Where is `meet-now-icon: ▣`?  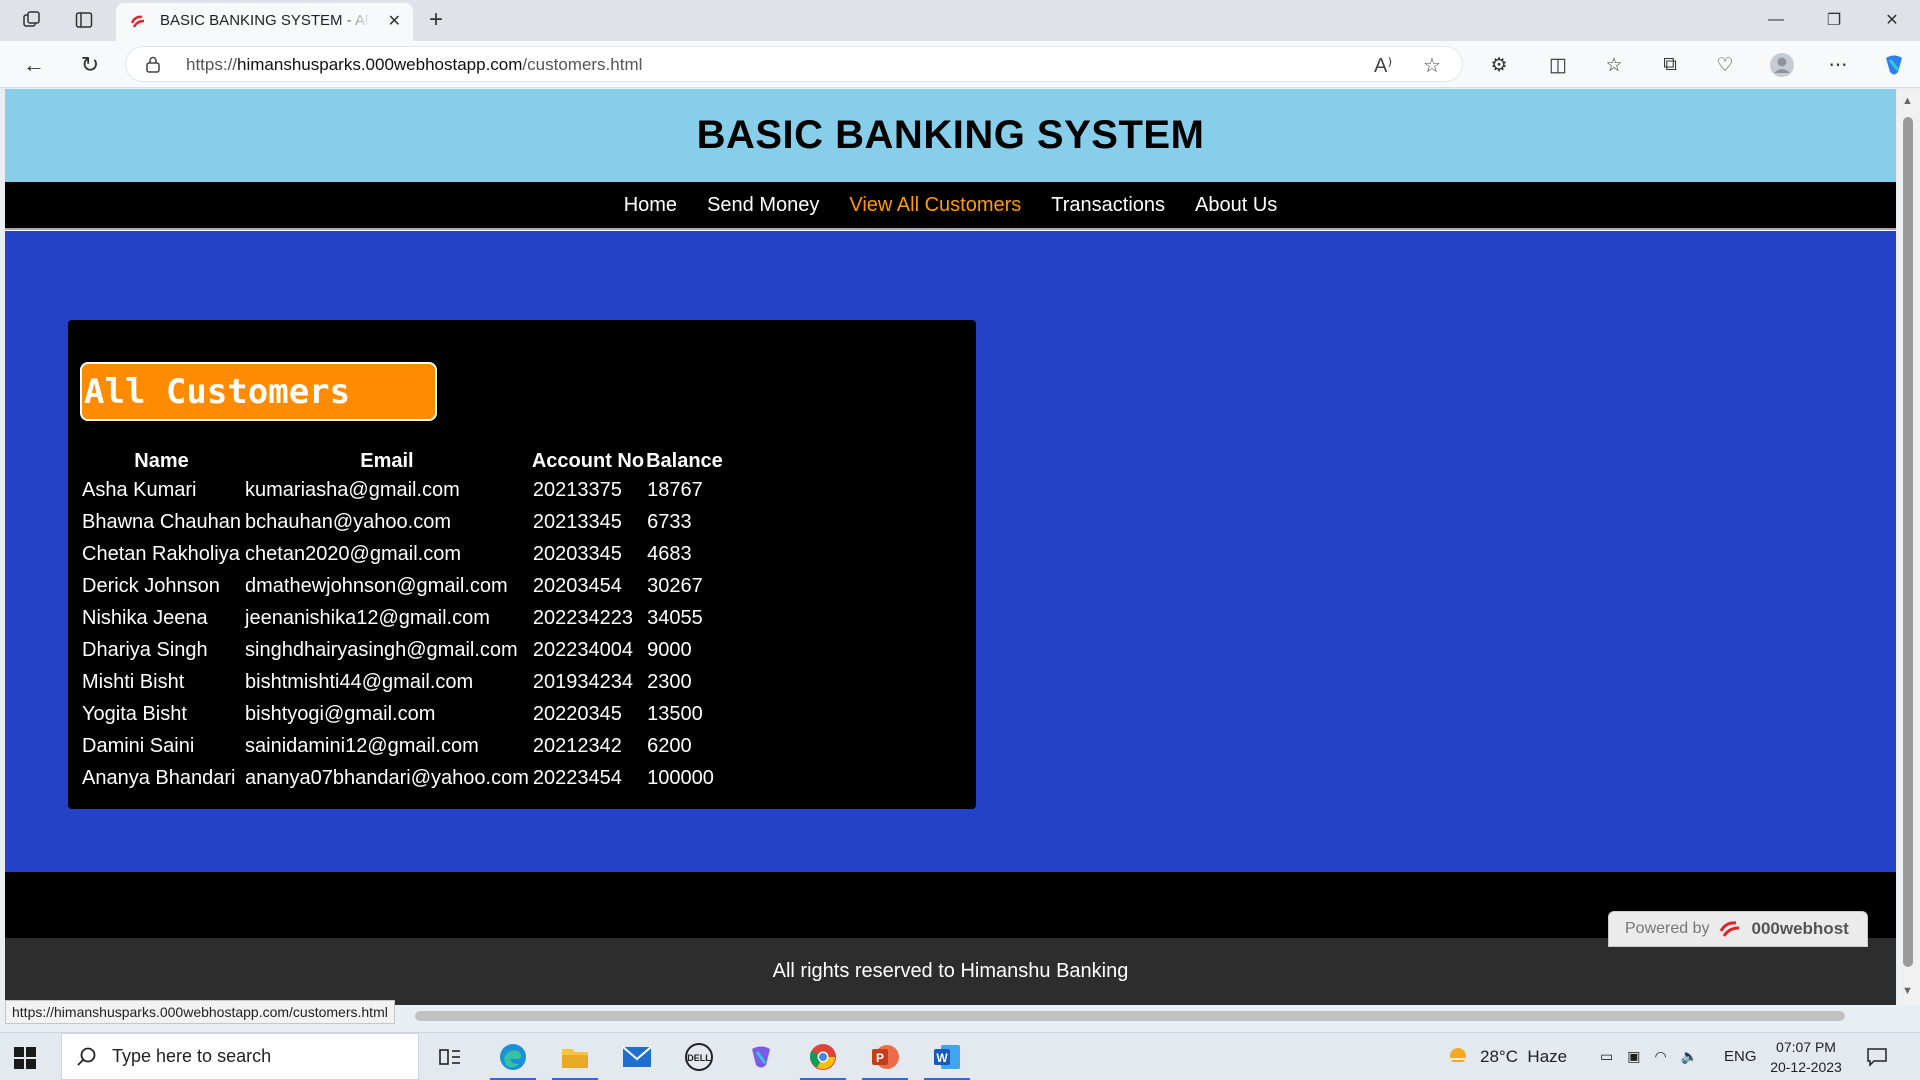
meet-now-icon: ▣ is located at coordinates (1633, 1056).